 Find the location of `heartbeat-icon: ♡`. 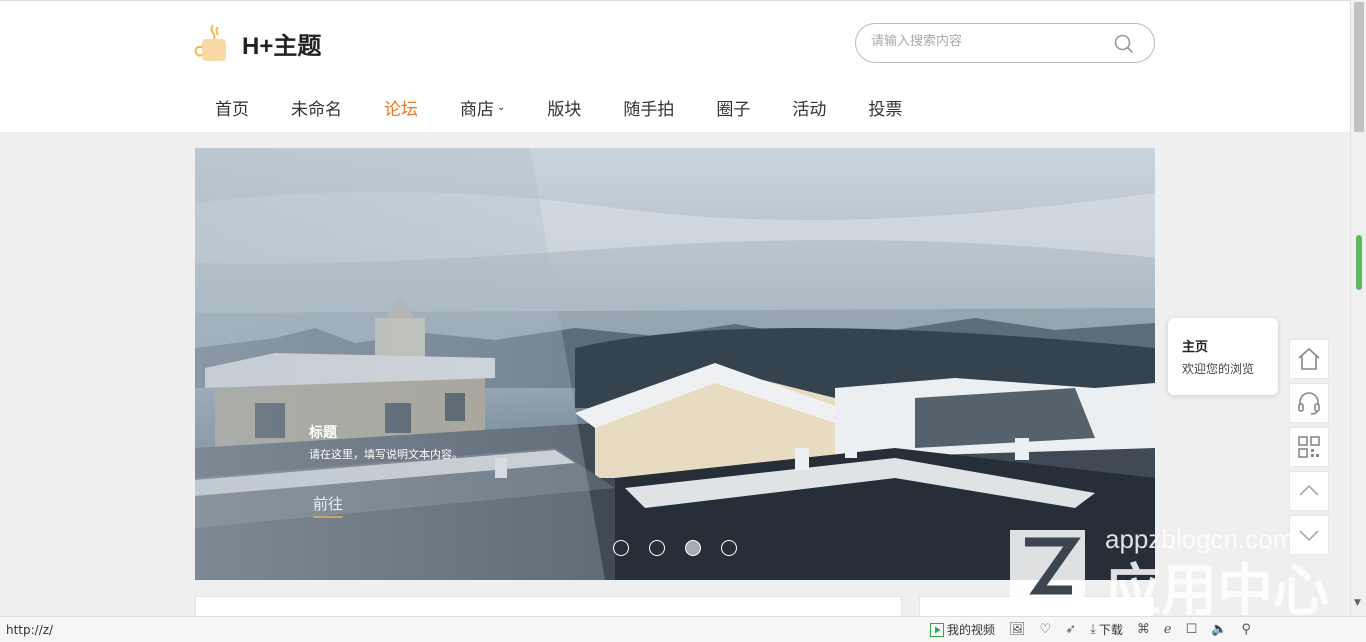

heartbeat-icon: ♡ is located at coordinates (1045, 629).